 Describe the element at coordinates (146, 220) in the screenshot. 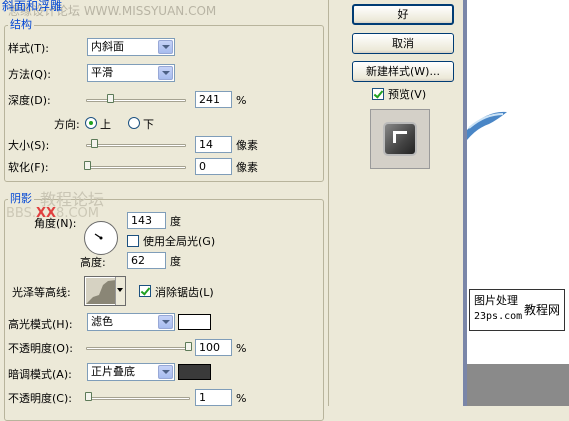

I see `angle-input: 143` at that location.